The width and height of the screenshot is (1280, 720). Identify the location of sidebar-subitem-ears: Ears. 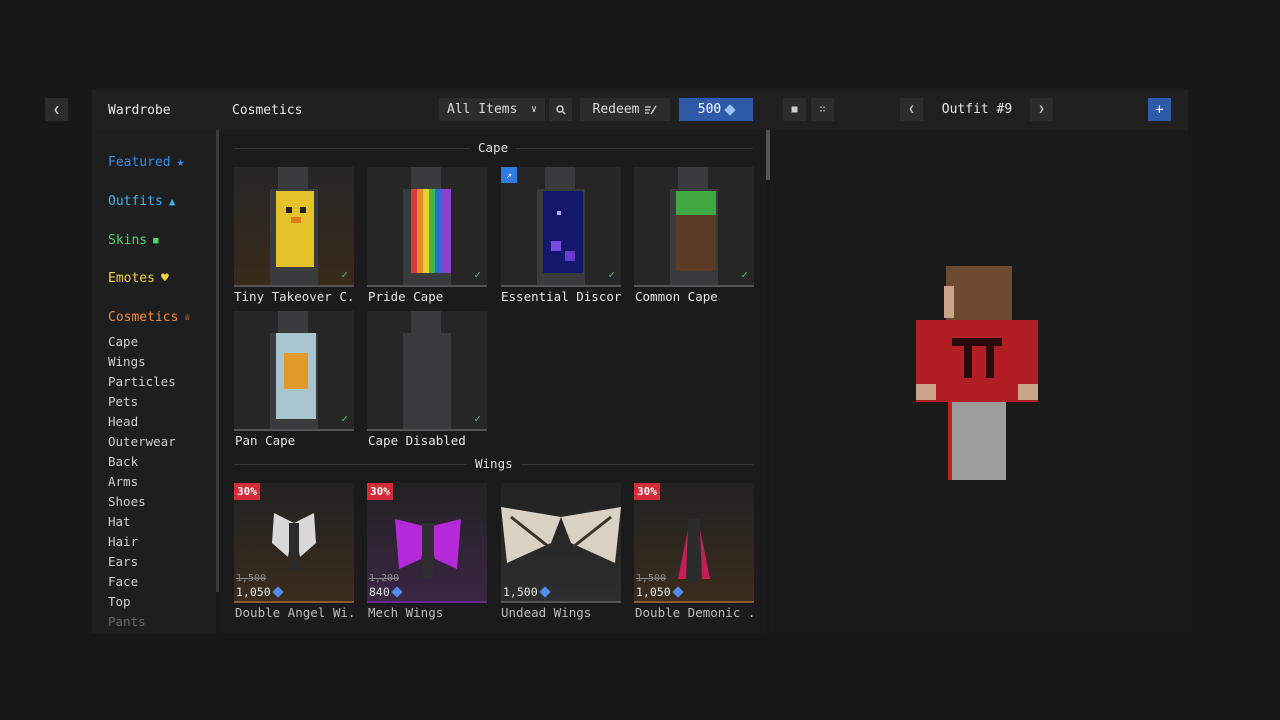
(123, 561).